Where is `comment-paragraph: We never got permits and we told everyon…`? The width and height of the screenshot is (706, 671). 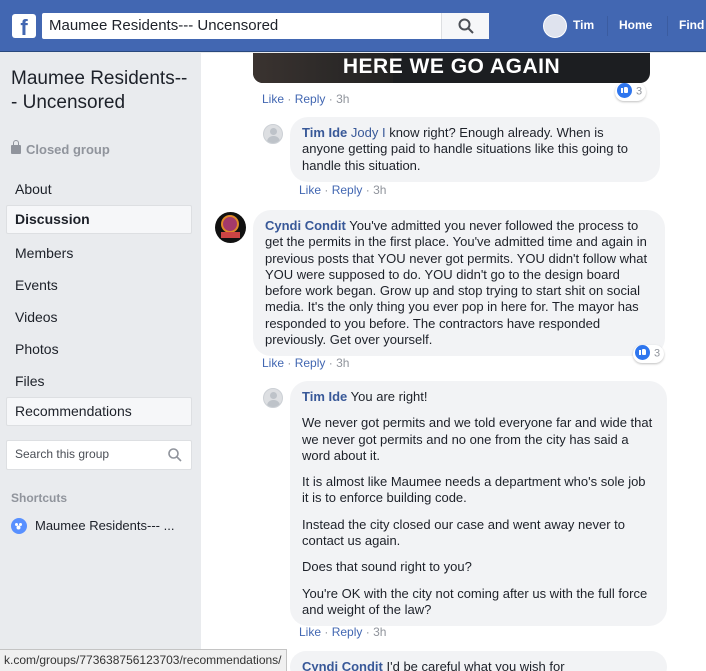
comment-paragraph: We never got permits and we told everyon… is located at coordinates (477, 439).